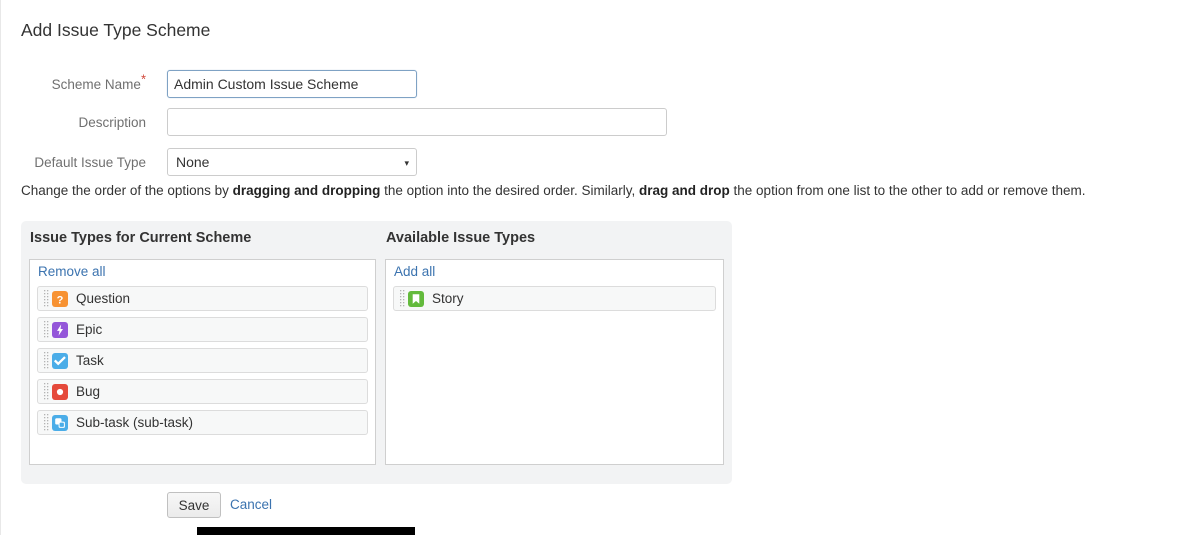 This screenshot has height=535, width=1178. I want to click on list-item: Bug, so click(202, 391).